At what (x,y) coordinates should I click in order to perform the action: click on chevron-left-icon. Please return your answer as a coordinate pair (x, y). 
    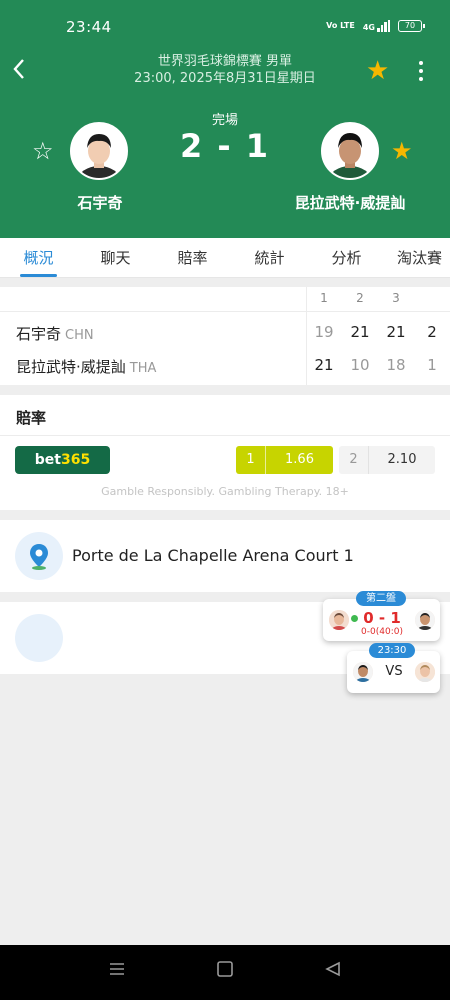
    Looking at the image, I should click on (18, 69).